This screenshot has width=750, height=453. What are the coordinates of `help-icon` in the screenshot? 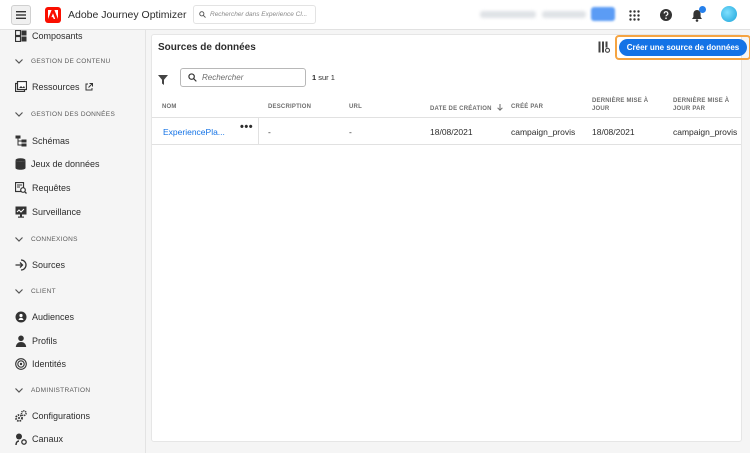 It's located at (666, 15).